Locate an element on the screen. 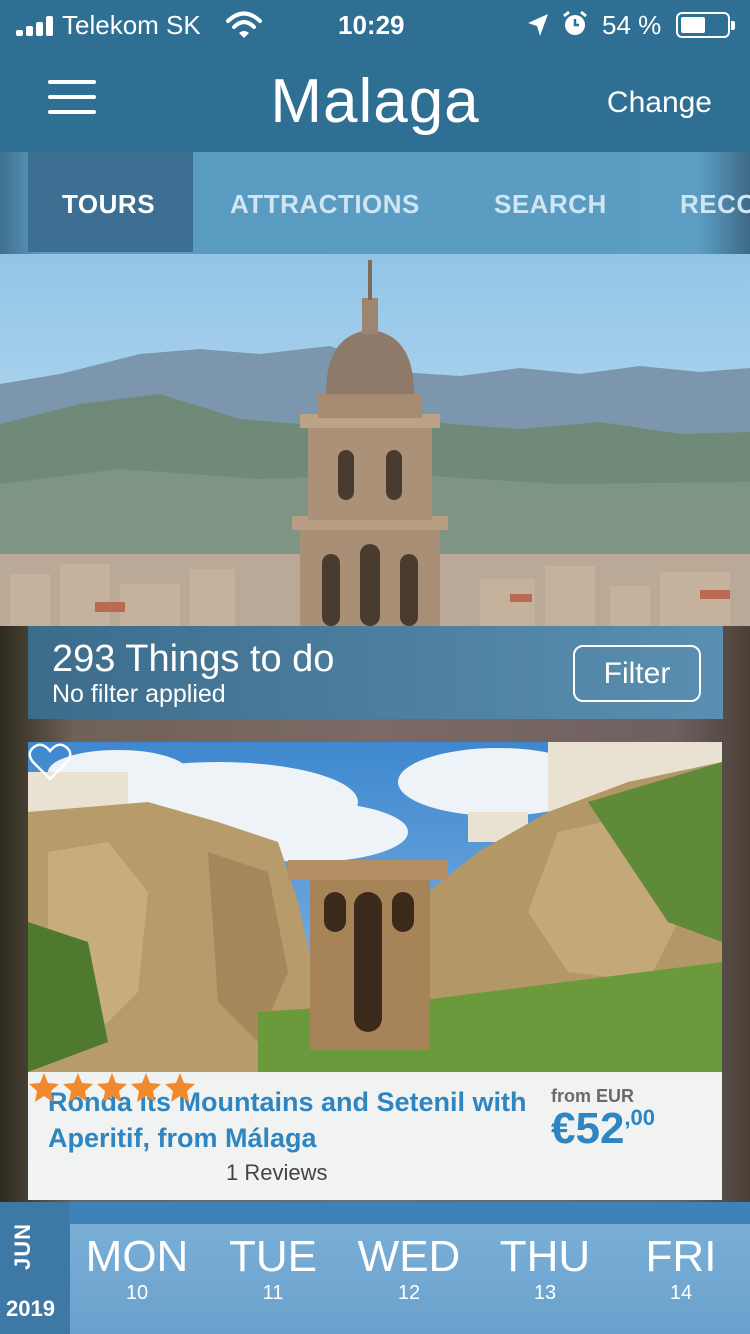 Image resolution: width=750 pixels, height=1334 pixels. tab-search: SEARCH is located at coordinates (550, 202).